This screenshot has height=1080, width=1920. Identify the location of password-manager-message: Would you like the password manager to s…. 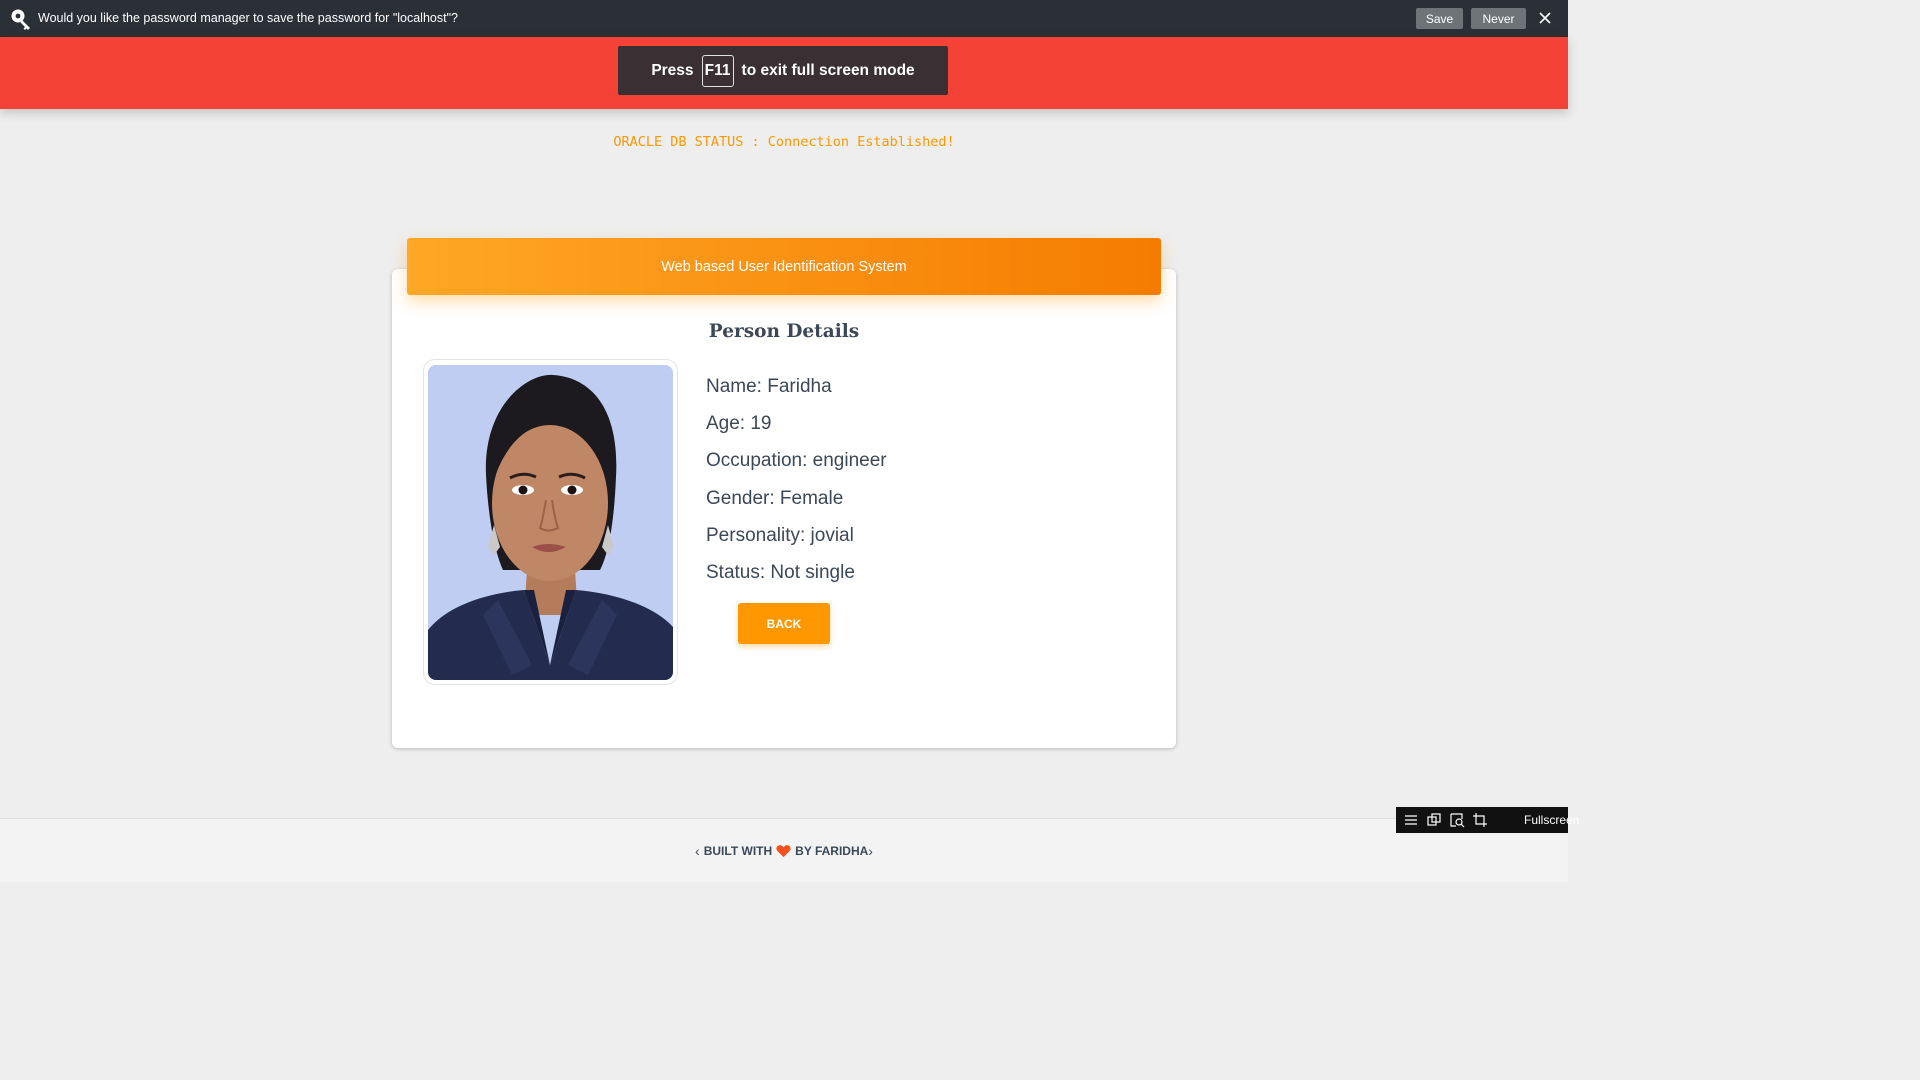
(248, 18).